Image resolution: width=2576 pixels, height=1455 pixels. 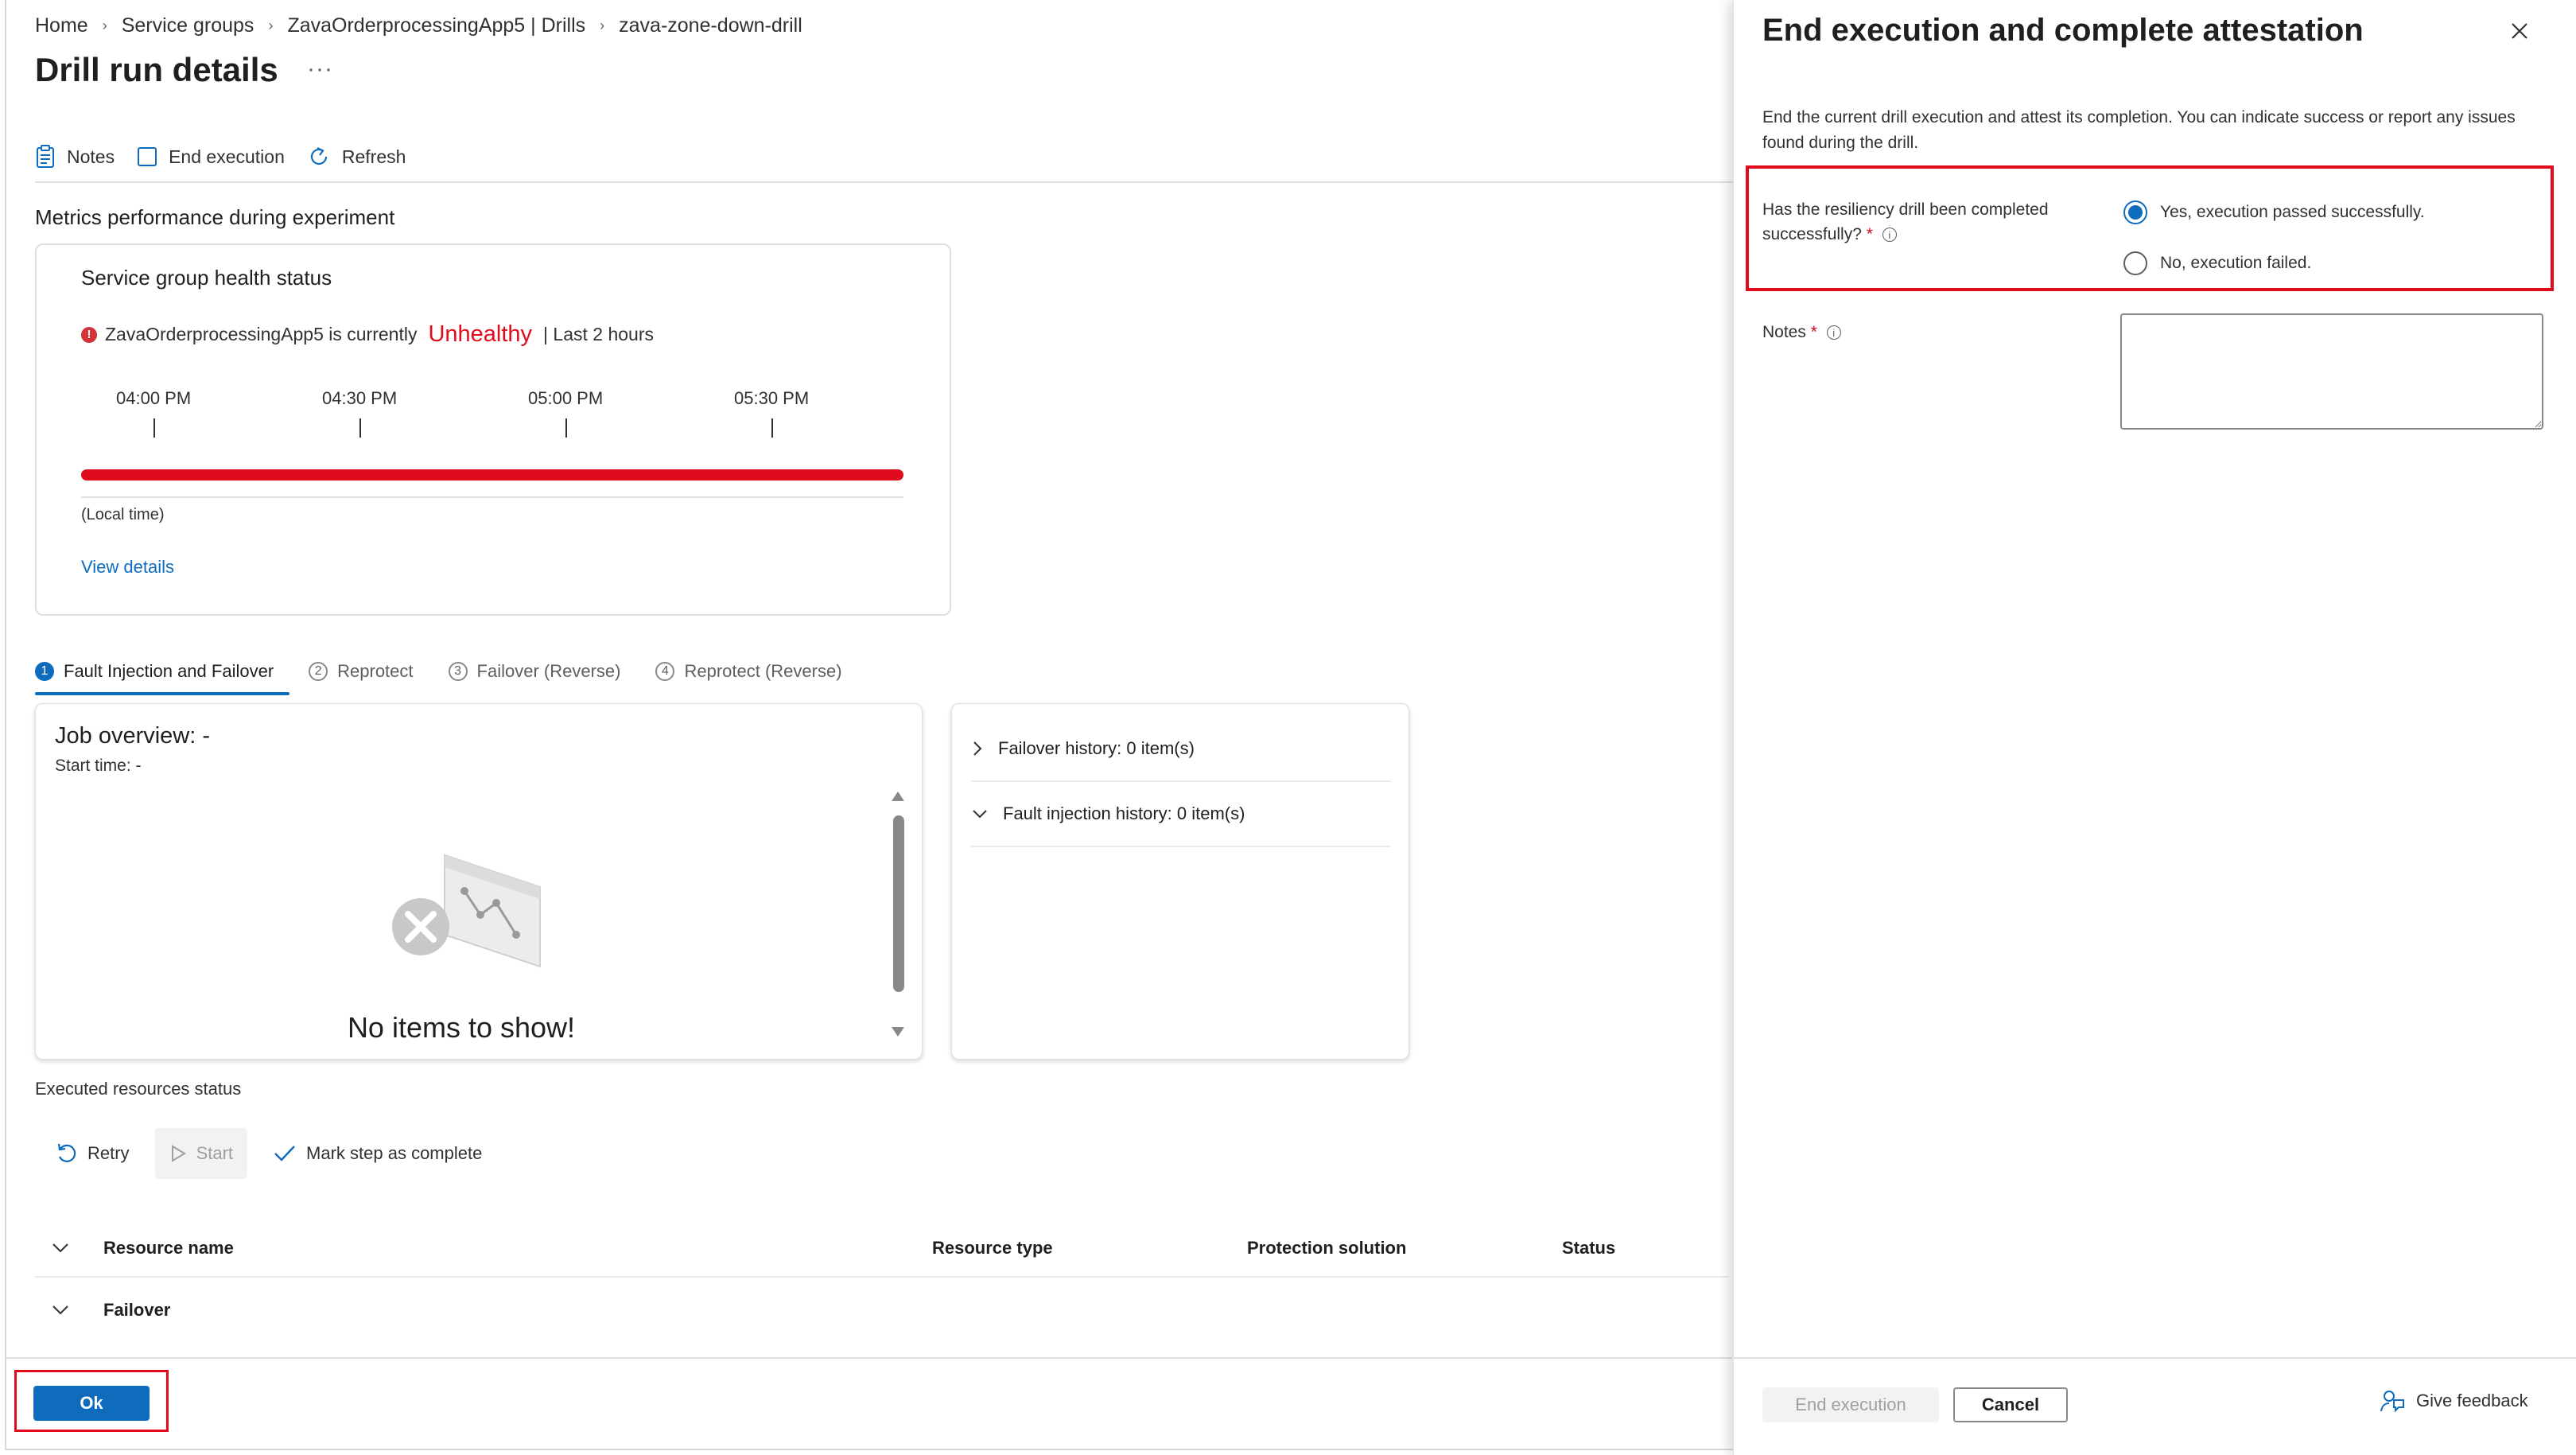 I want to click on collapse-all-toggle, so click(x=60, y=1248).